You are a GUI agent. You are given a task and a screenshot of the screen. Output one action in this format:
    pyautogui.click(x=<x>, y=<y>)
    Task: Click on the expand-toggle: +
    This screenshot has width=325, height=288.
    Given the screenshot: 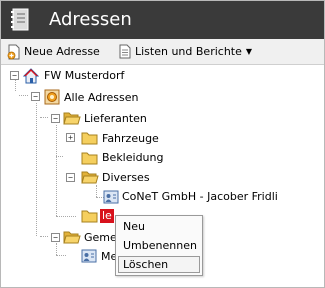 What is the action you would take?
    pyautogui.click(x=70, y=137)
    